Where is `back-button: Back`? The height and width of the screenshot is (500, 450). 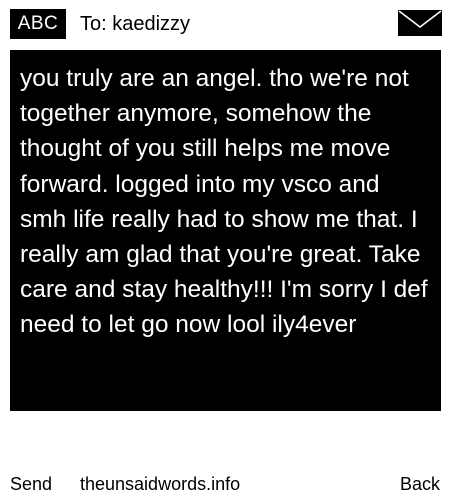
back-button: Back is located at coordinates (420, 484).